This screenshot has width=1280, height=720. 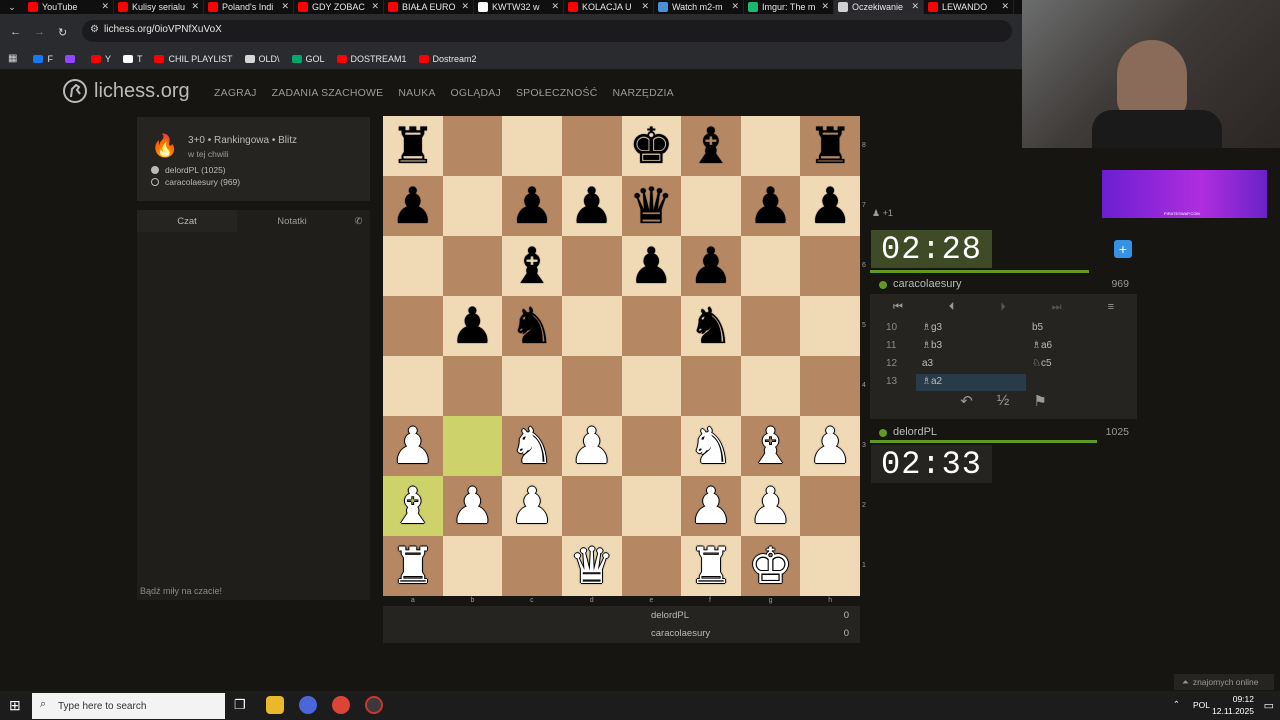 What do you see at coordinates (1176, 704) in the screenshot?
I see `tray-chevron-icon: ⌃` at bounding box center [1176, 704].